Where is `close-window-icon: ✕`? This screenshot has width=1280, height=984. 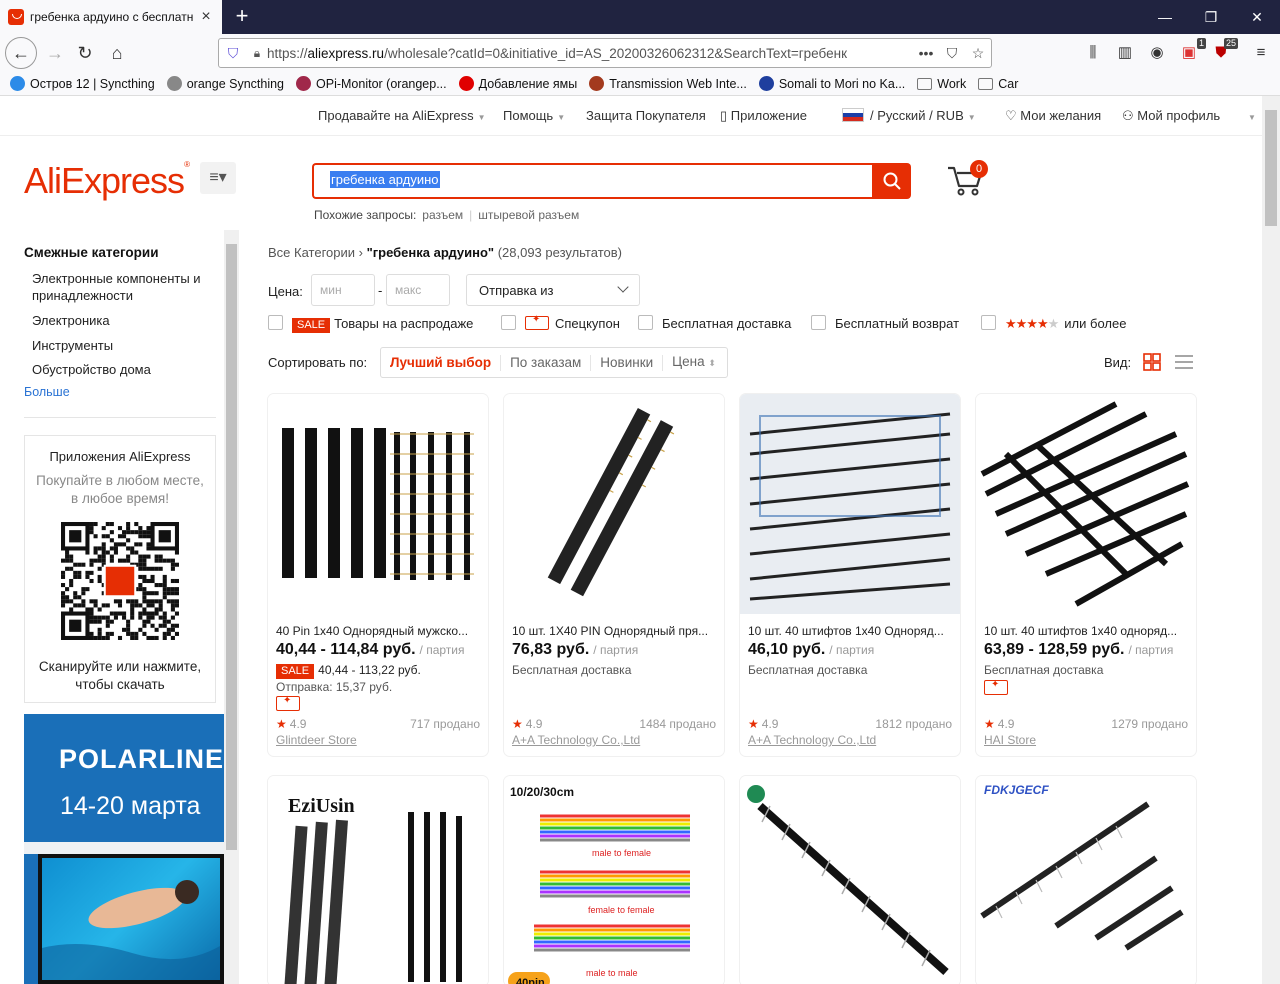 close-window-icon: ✕ is located at coordinates (1257, 17).